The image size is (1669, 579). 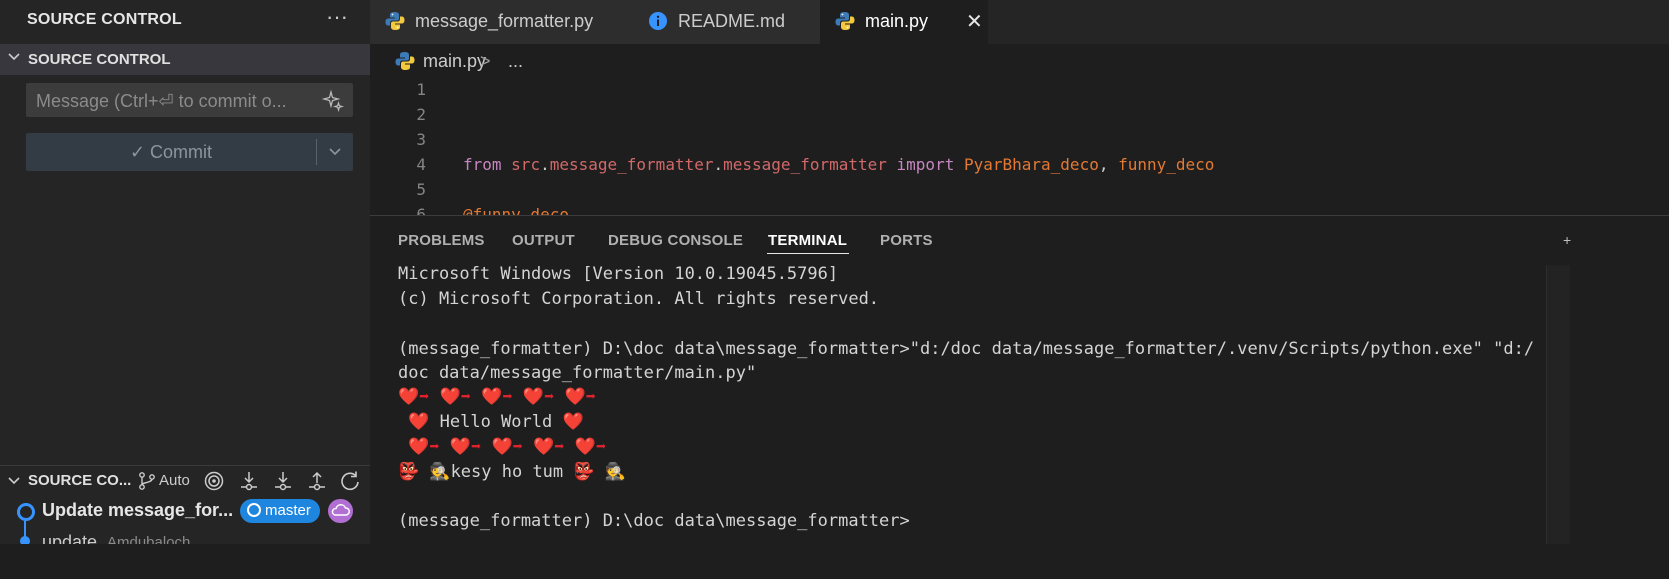 I want to click on graph-commit-row: update Amdubaloch, so click(x=185, y=537).